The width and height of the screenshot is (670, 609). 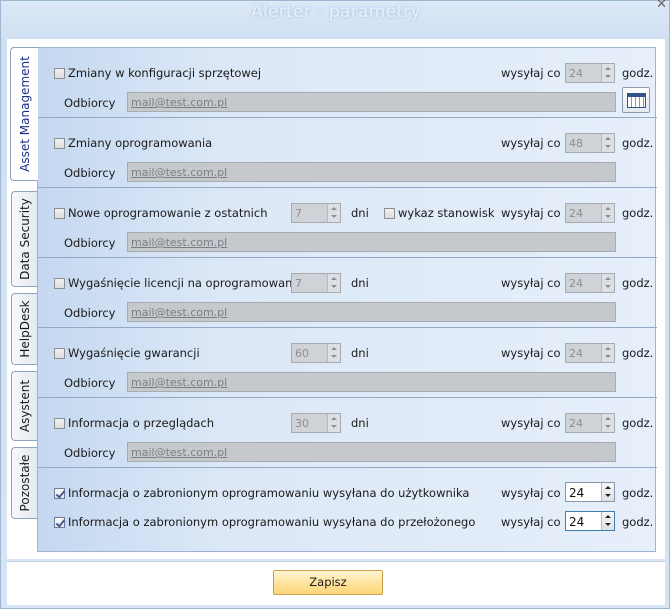 I want to click on tab-asset-management: Asset Management, so click(x=24, y=114).